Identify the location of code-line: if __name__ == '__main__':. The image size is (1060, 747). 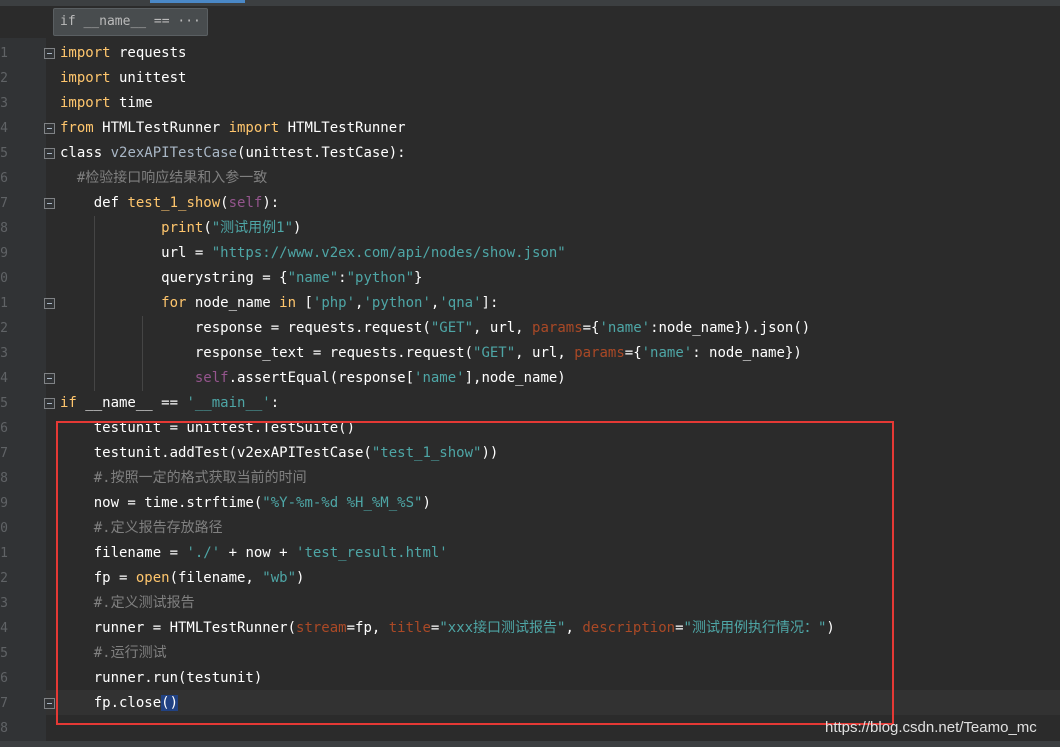
(169, 403).